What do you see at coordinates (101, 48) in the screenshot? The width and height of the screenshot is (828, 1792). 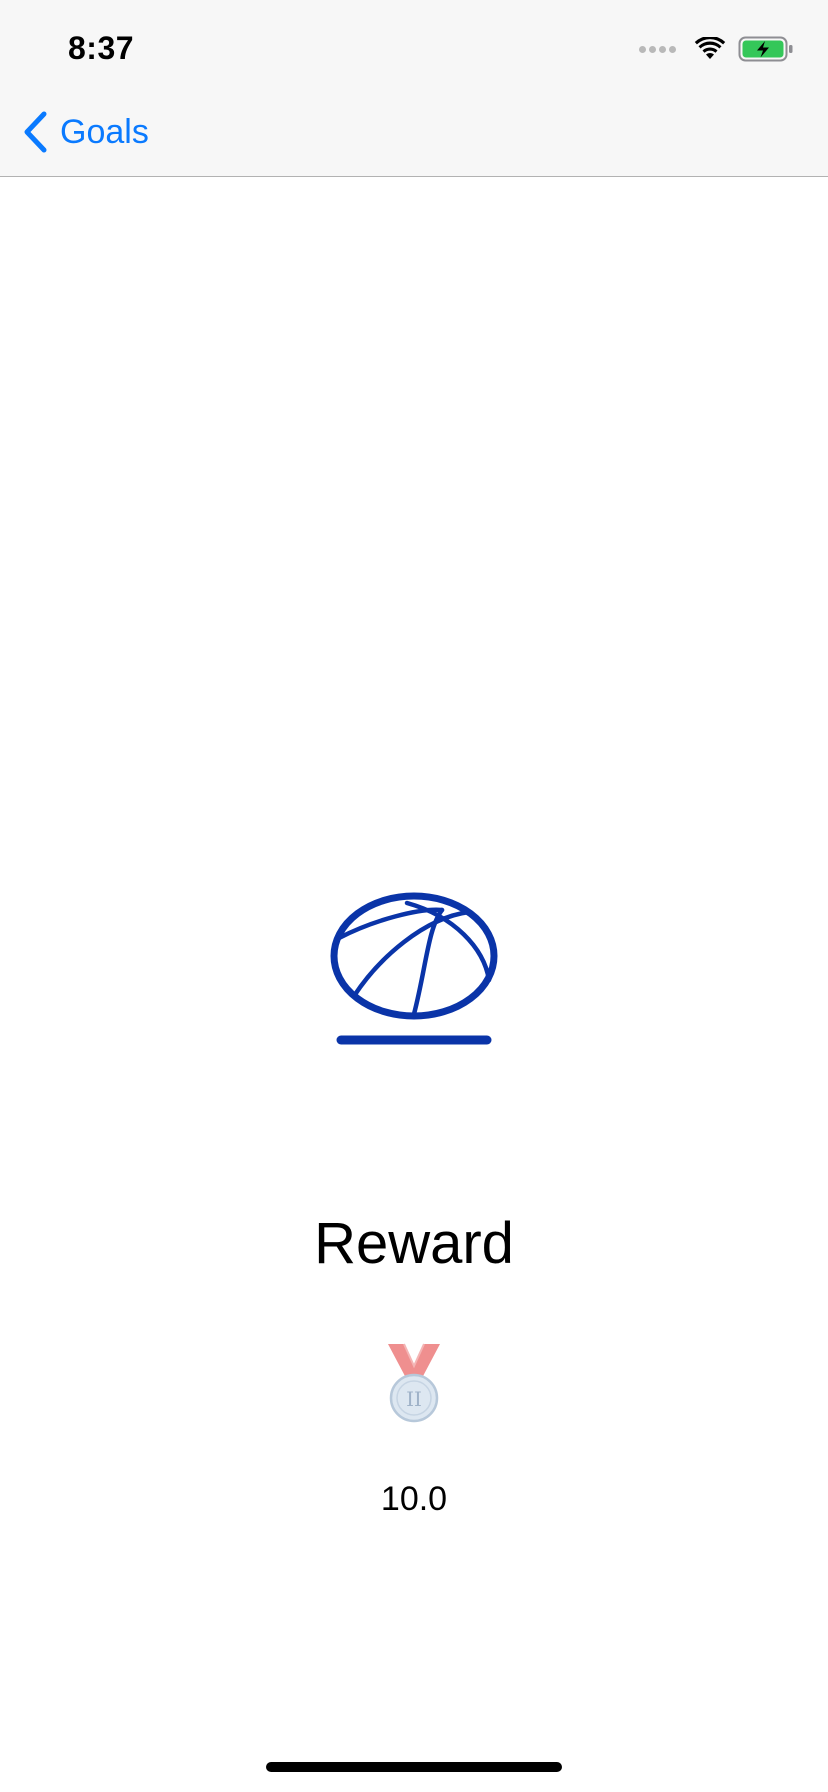 I see `status-time: 8:37` at bounding box center [101, 48].